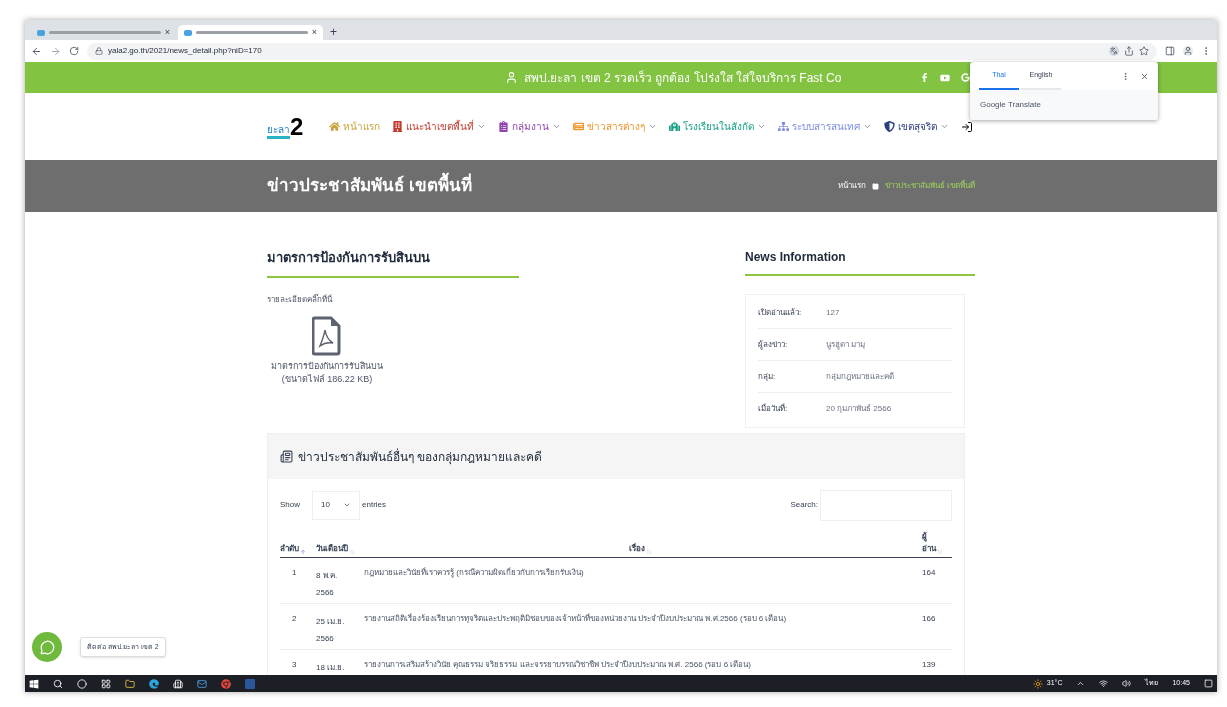 This screenshot has height=707, width=1227. What do you see at coordinates (1125, 76) in the screenshot?
I see `more-options-icon` at bounding box center [1125, 76].